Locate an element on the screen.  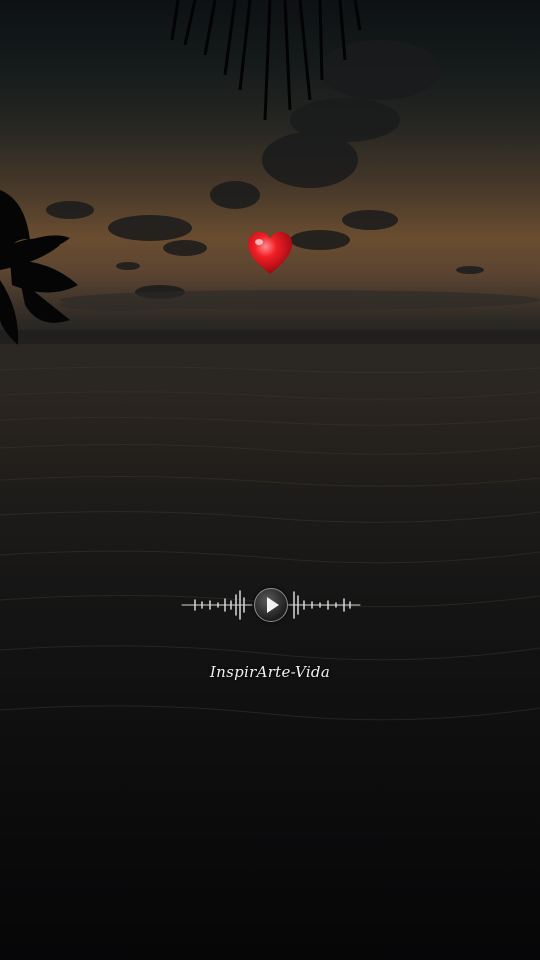
play-button is located at coordinates (271, 605).